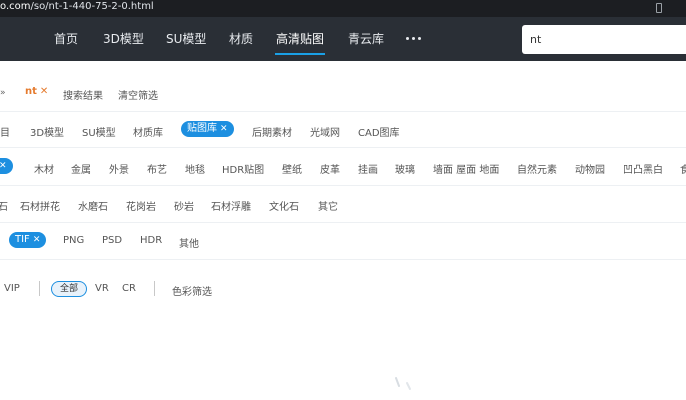 Image resolution: width=686 pixels, height=400 pixels. Describe the element at coordinates (69, 289) in the screenshot. I see `all-filter-selected: 全部` at that location.